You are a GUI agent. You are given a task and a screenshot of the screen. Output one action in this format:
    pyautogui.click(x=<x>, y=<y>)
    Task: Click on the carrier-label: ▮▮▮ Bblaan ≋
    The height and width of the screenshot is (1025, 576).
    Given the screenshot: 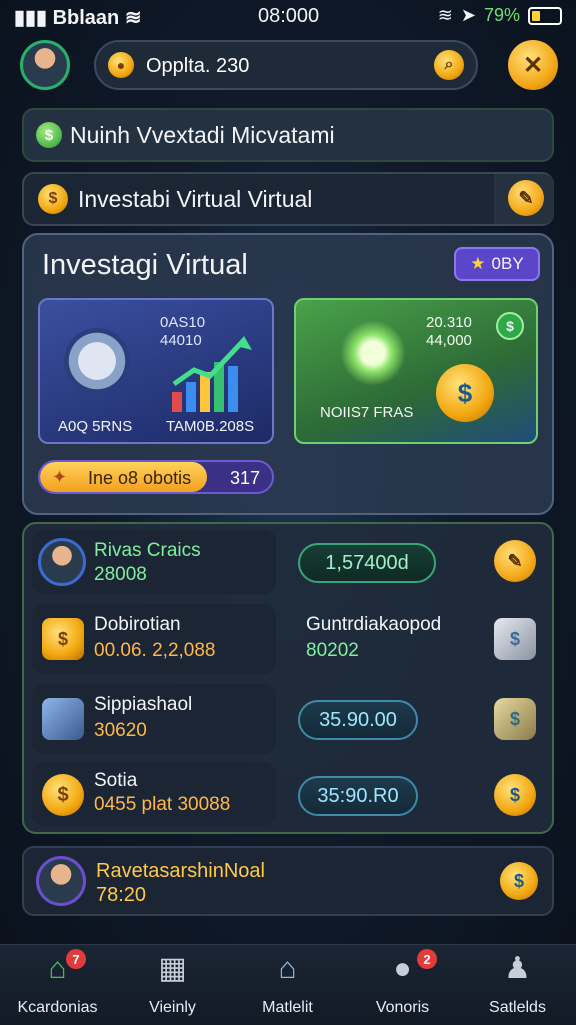 What is the action you would take?
    pyautogui.click(x=78, y=18)
    